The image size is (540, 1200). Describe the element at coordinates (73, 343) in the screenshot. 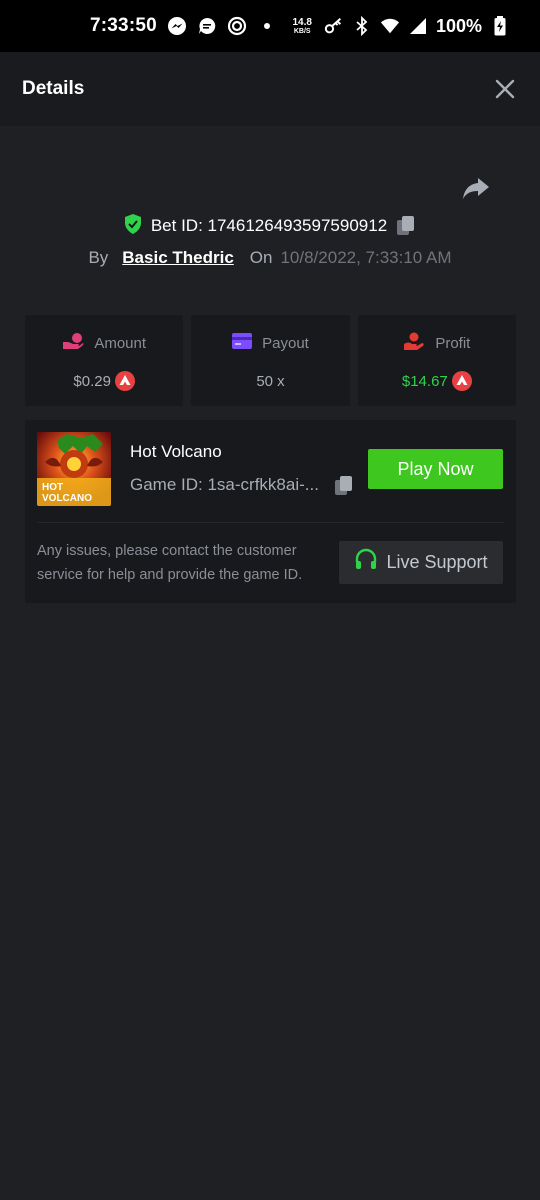

I see `amount-icon` at that location.